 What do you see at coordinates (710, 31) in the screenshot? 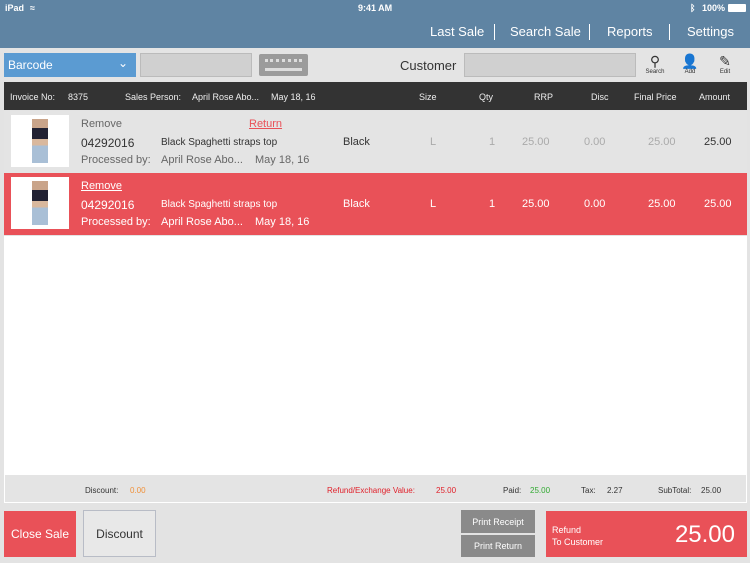
I see `nav-settings: Settings` at bounding box center [710, 31].